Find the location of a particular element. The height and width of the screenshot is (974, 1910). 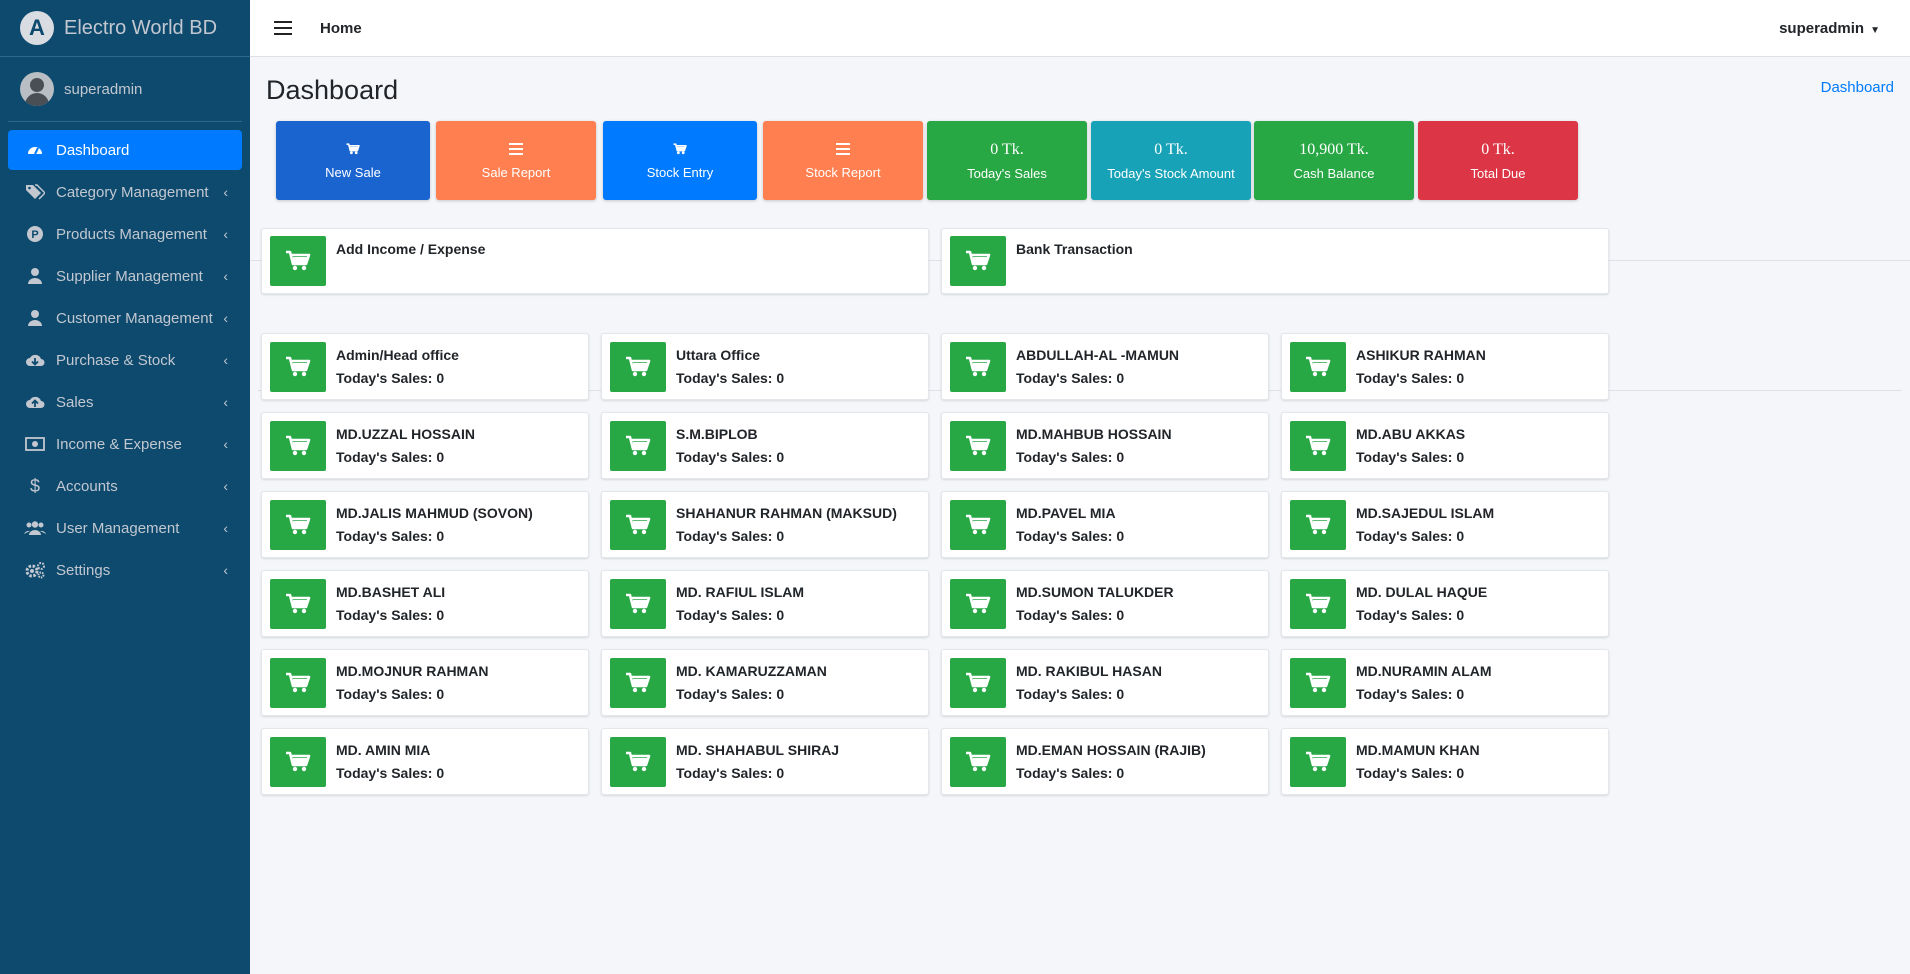

branch-card: MD.MAMUN KHAN Today's Sales: 0 is located at coordinates (1445, 761).